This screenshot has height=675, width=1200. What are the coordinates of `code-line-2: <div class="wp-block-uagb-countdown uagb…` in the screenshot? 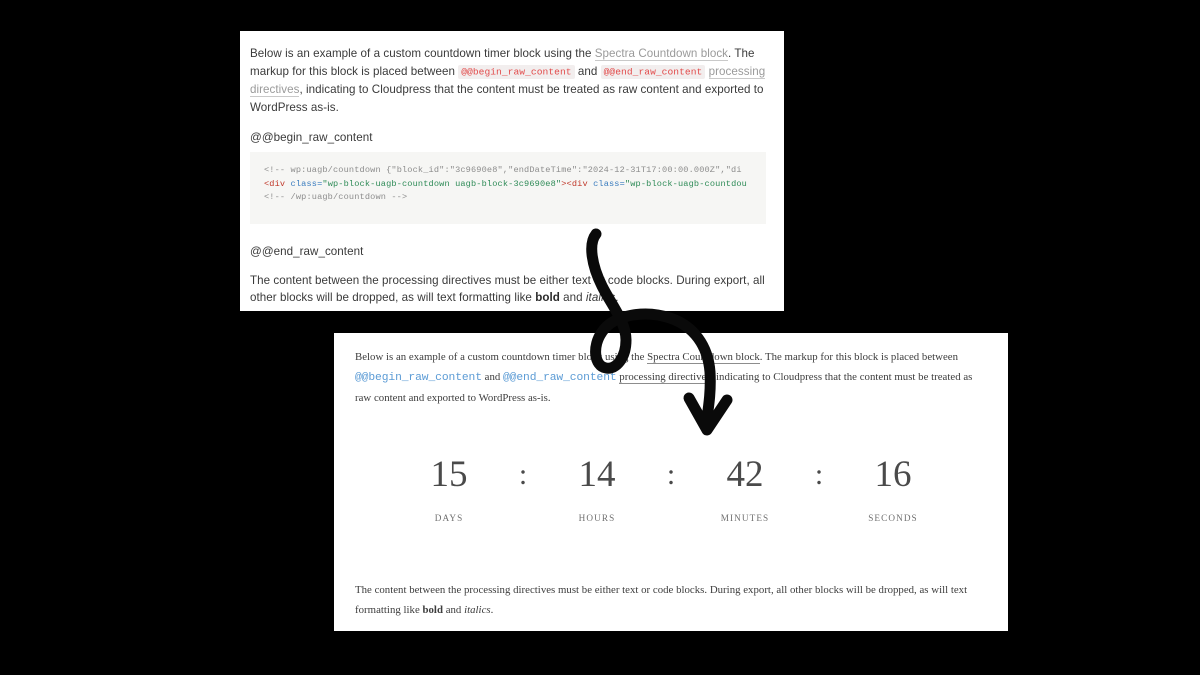 It's located at (515, 185).